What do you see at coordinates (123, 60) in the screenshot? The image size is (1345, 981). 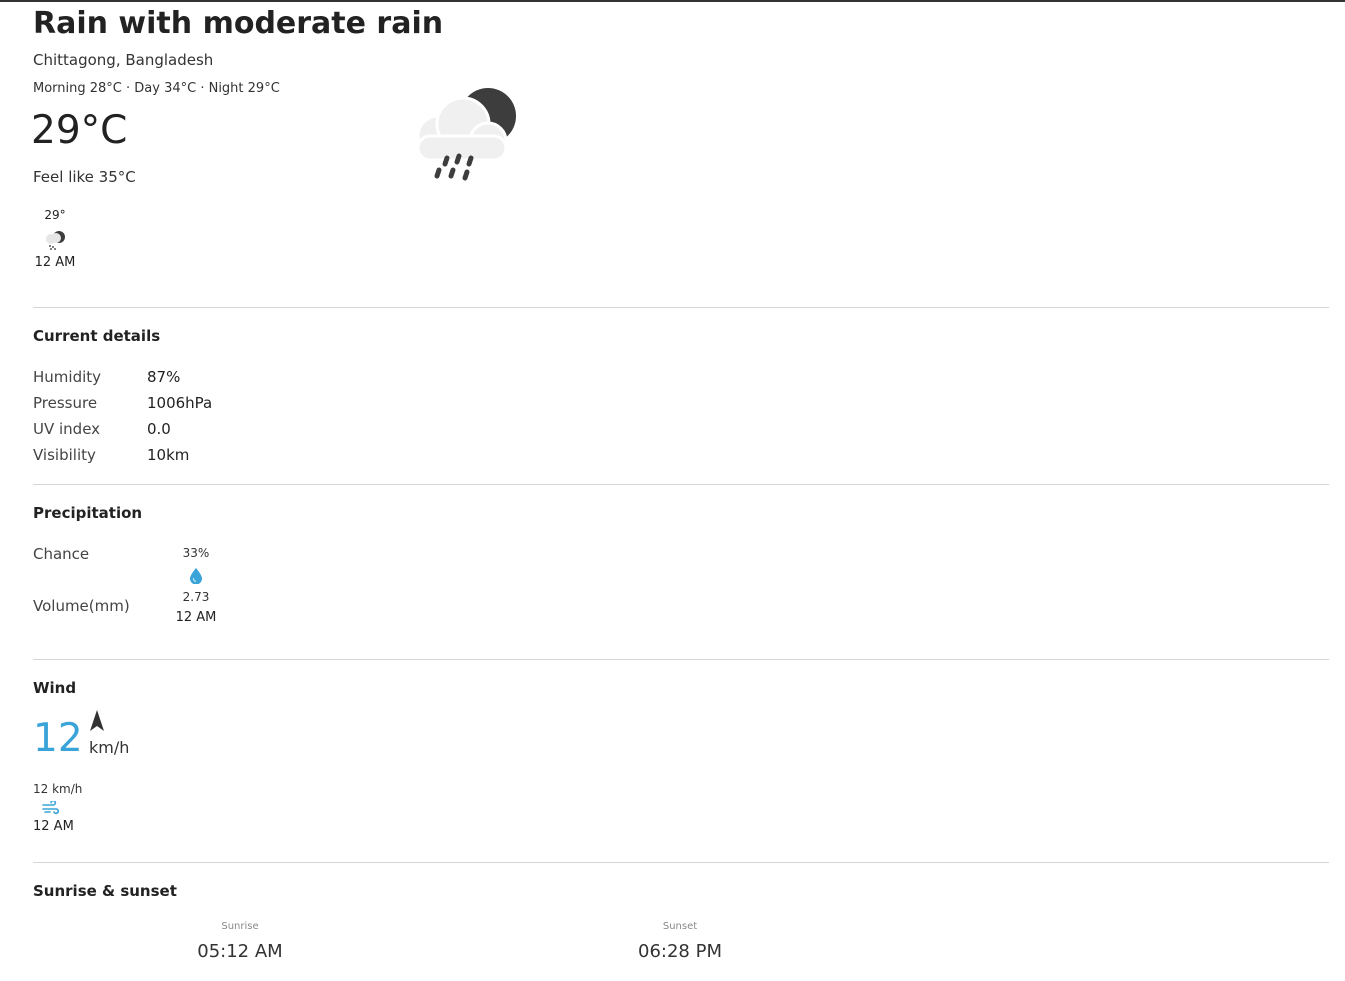 I see `location-label: Chittagong, Bangladesh` at bounding box center [123, 60].